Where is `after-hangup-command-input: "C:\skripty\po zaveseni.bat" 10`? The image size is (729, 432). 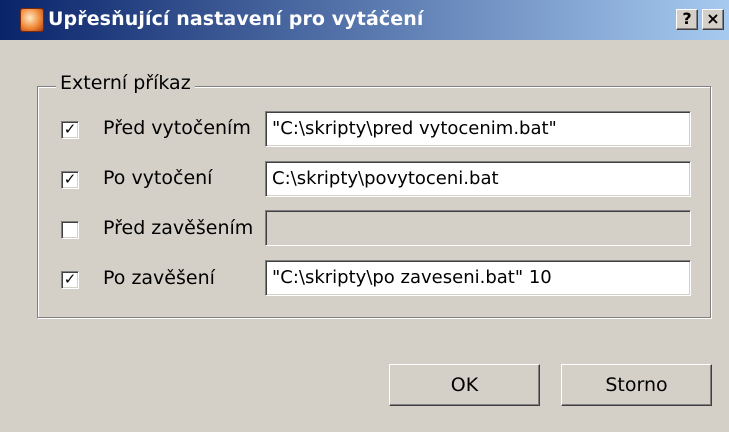
after-hangup-command-input: "C:\skripty\po zaveseni.bat" 10 is located at coordinates (478, 278).